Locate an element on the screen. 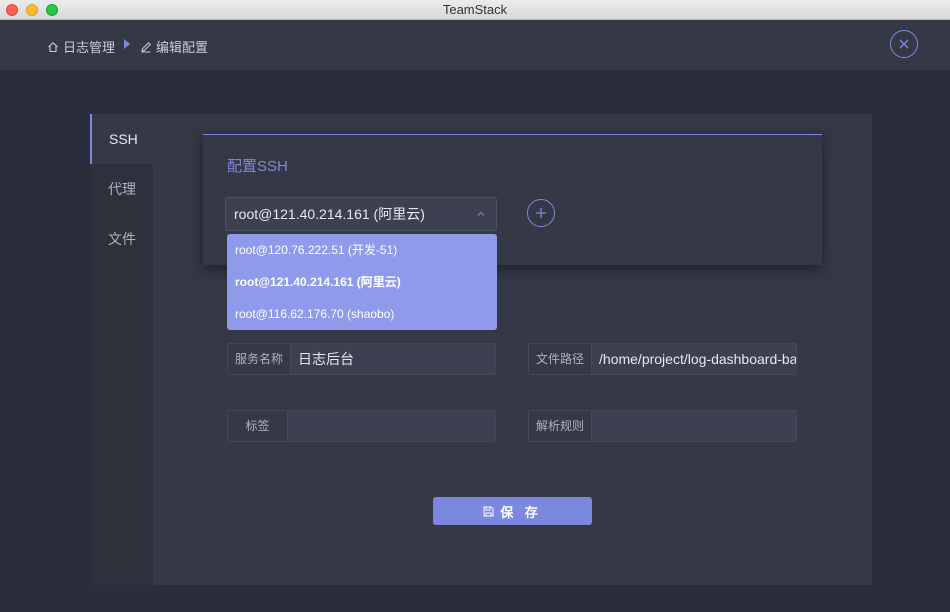 The width and height of the screenshot is (950, 612). breadcrumb-current: 编辑配置 is located at coordinates (174, 46).